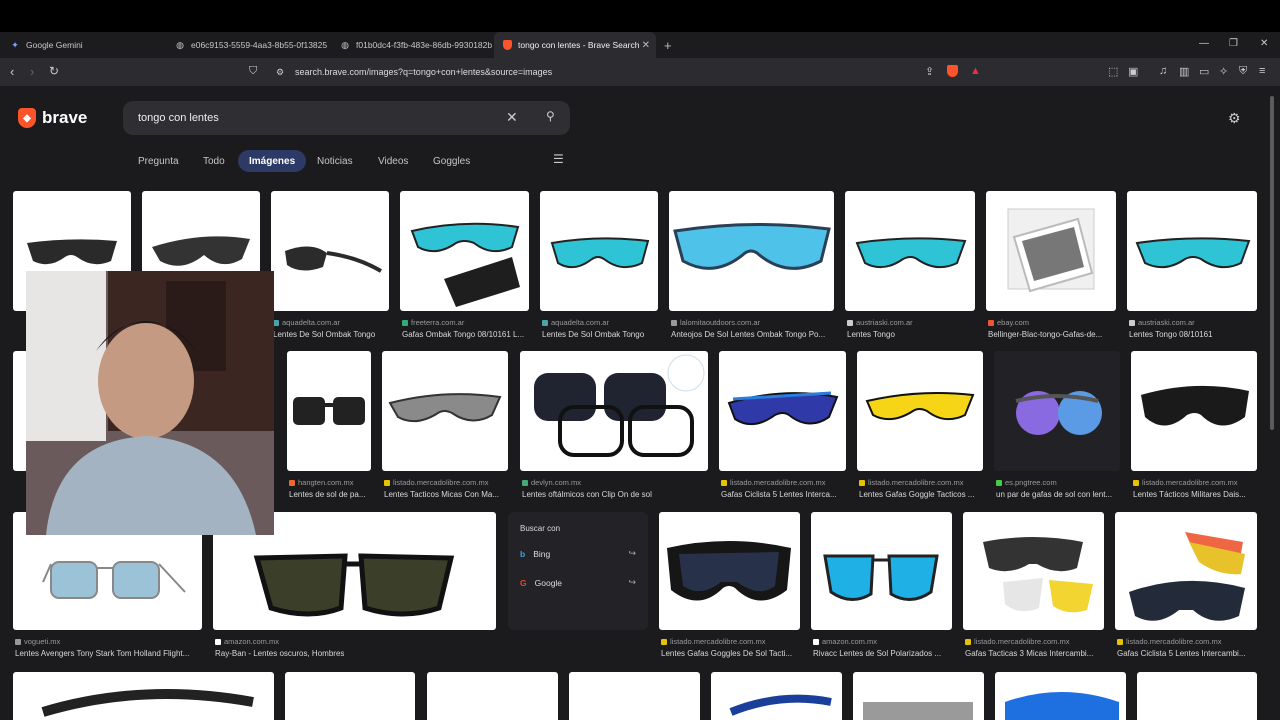  Describe the element at coordinates (1243, 71) in the screenshot. I see `vpn-icon: ⛨` at that location.